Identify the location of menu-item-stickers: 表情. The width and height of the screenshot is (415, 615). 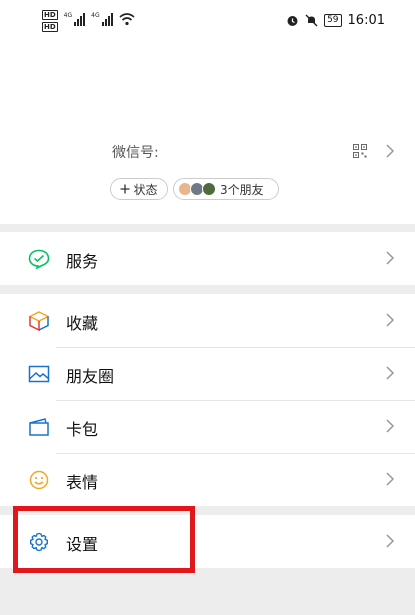
(207, 479).